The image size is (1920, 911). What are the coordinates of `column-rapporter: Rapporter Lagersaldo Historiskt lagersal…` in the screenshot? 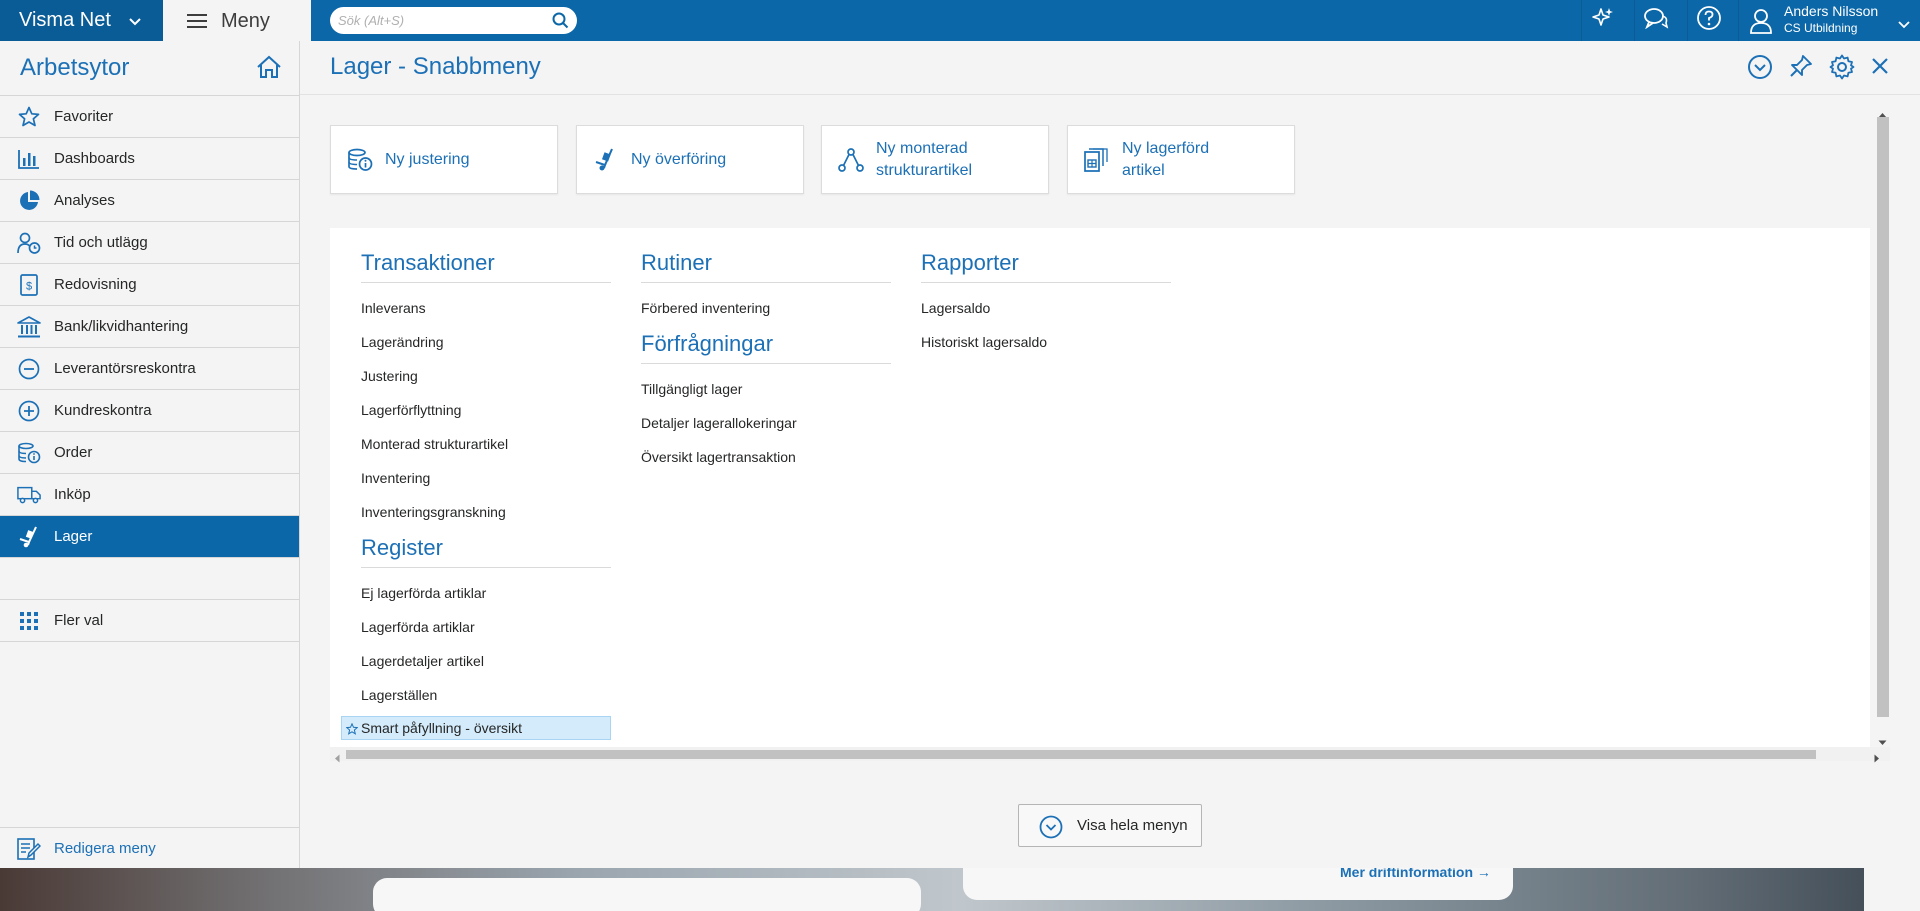 It's located at (1046, 293).